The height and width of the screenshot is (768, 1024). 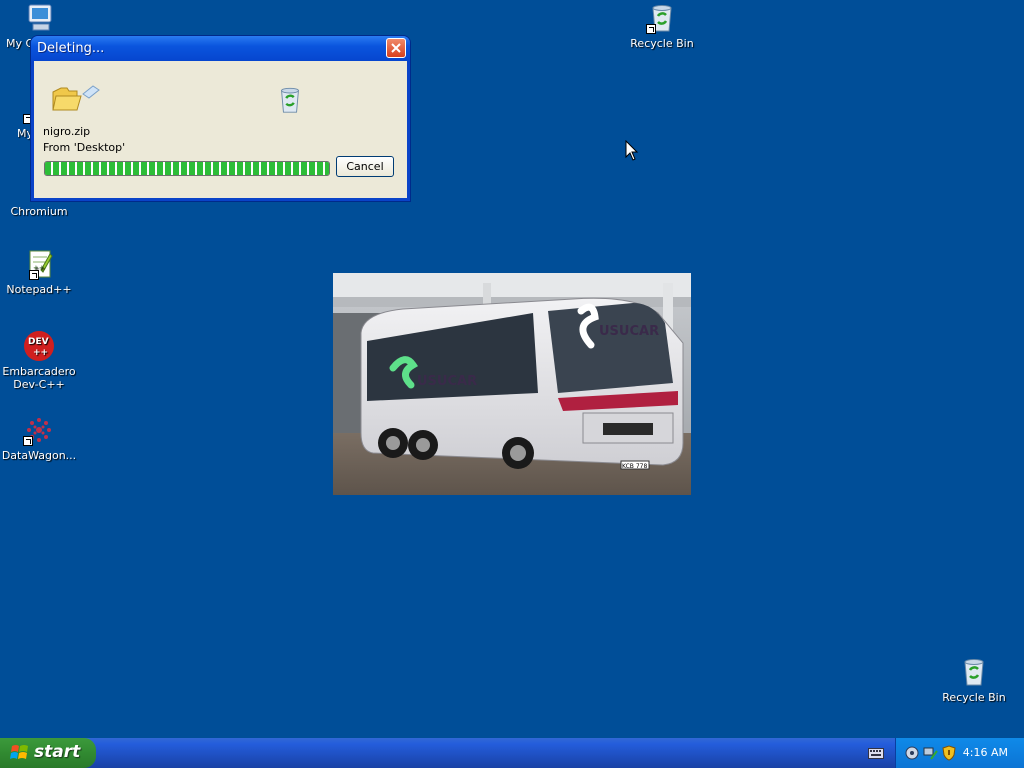 I want to click on keyboard-icon, so click(x=876, y=755).